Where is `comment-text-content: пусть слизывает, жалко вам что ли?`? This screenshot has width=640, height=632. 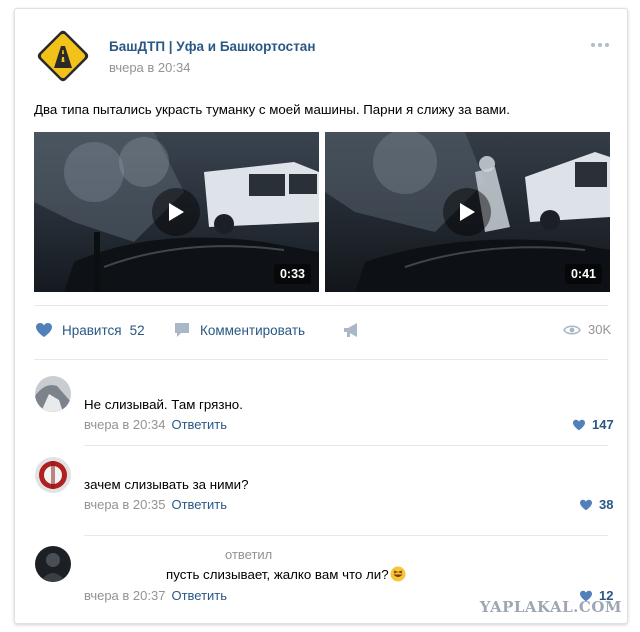 comment-text-content: пусть слизывает, жалко вам что ли? is located at coordinates (277, 574).